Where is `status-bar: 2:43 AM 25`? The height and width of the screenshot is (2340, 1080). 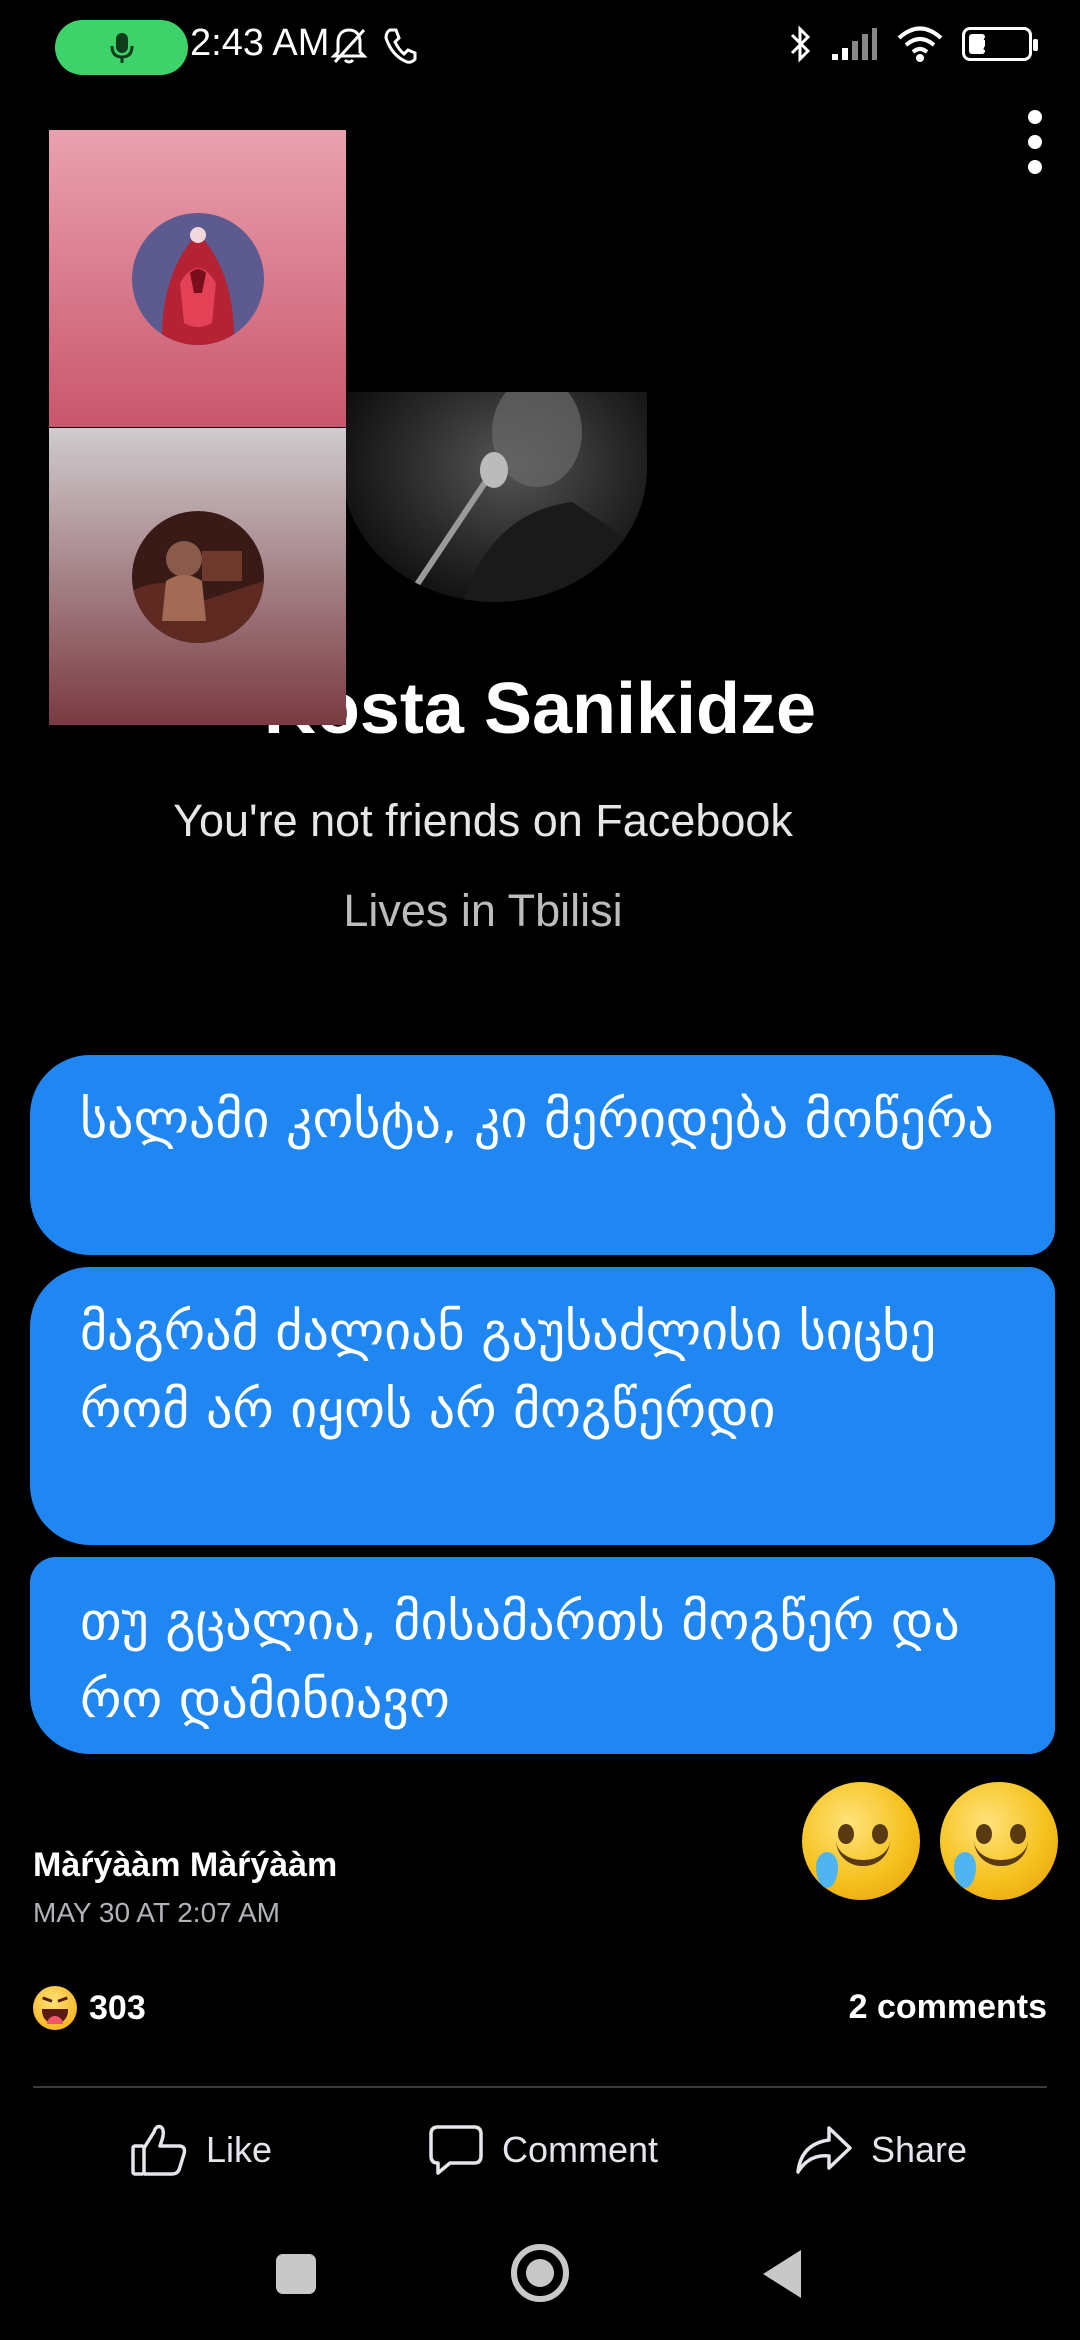 status-bar: 2:43 AM 25 is located at coordinates (540, 50).